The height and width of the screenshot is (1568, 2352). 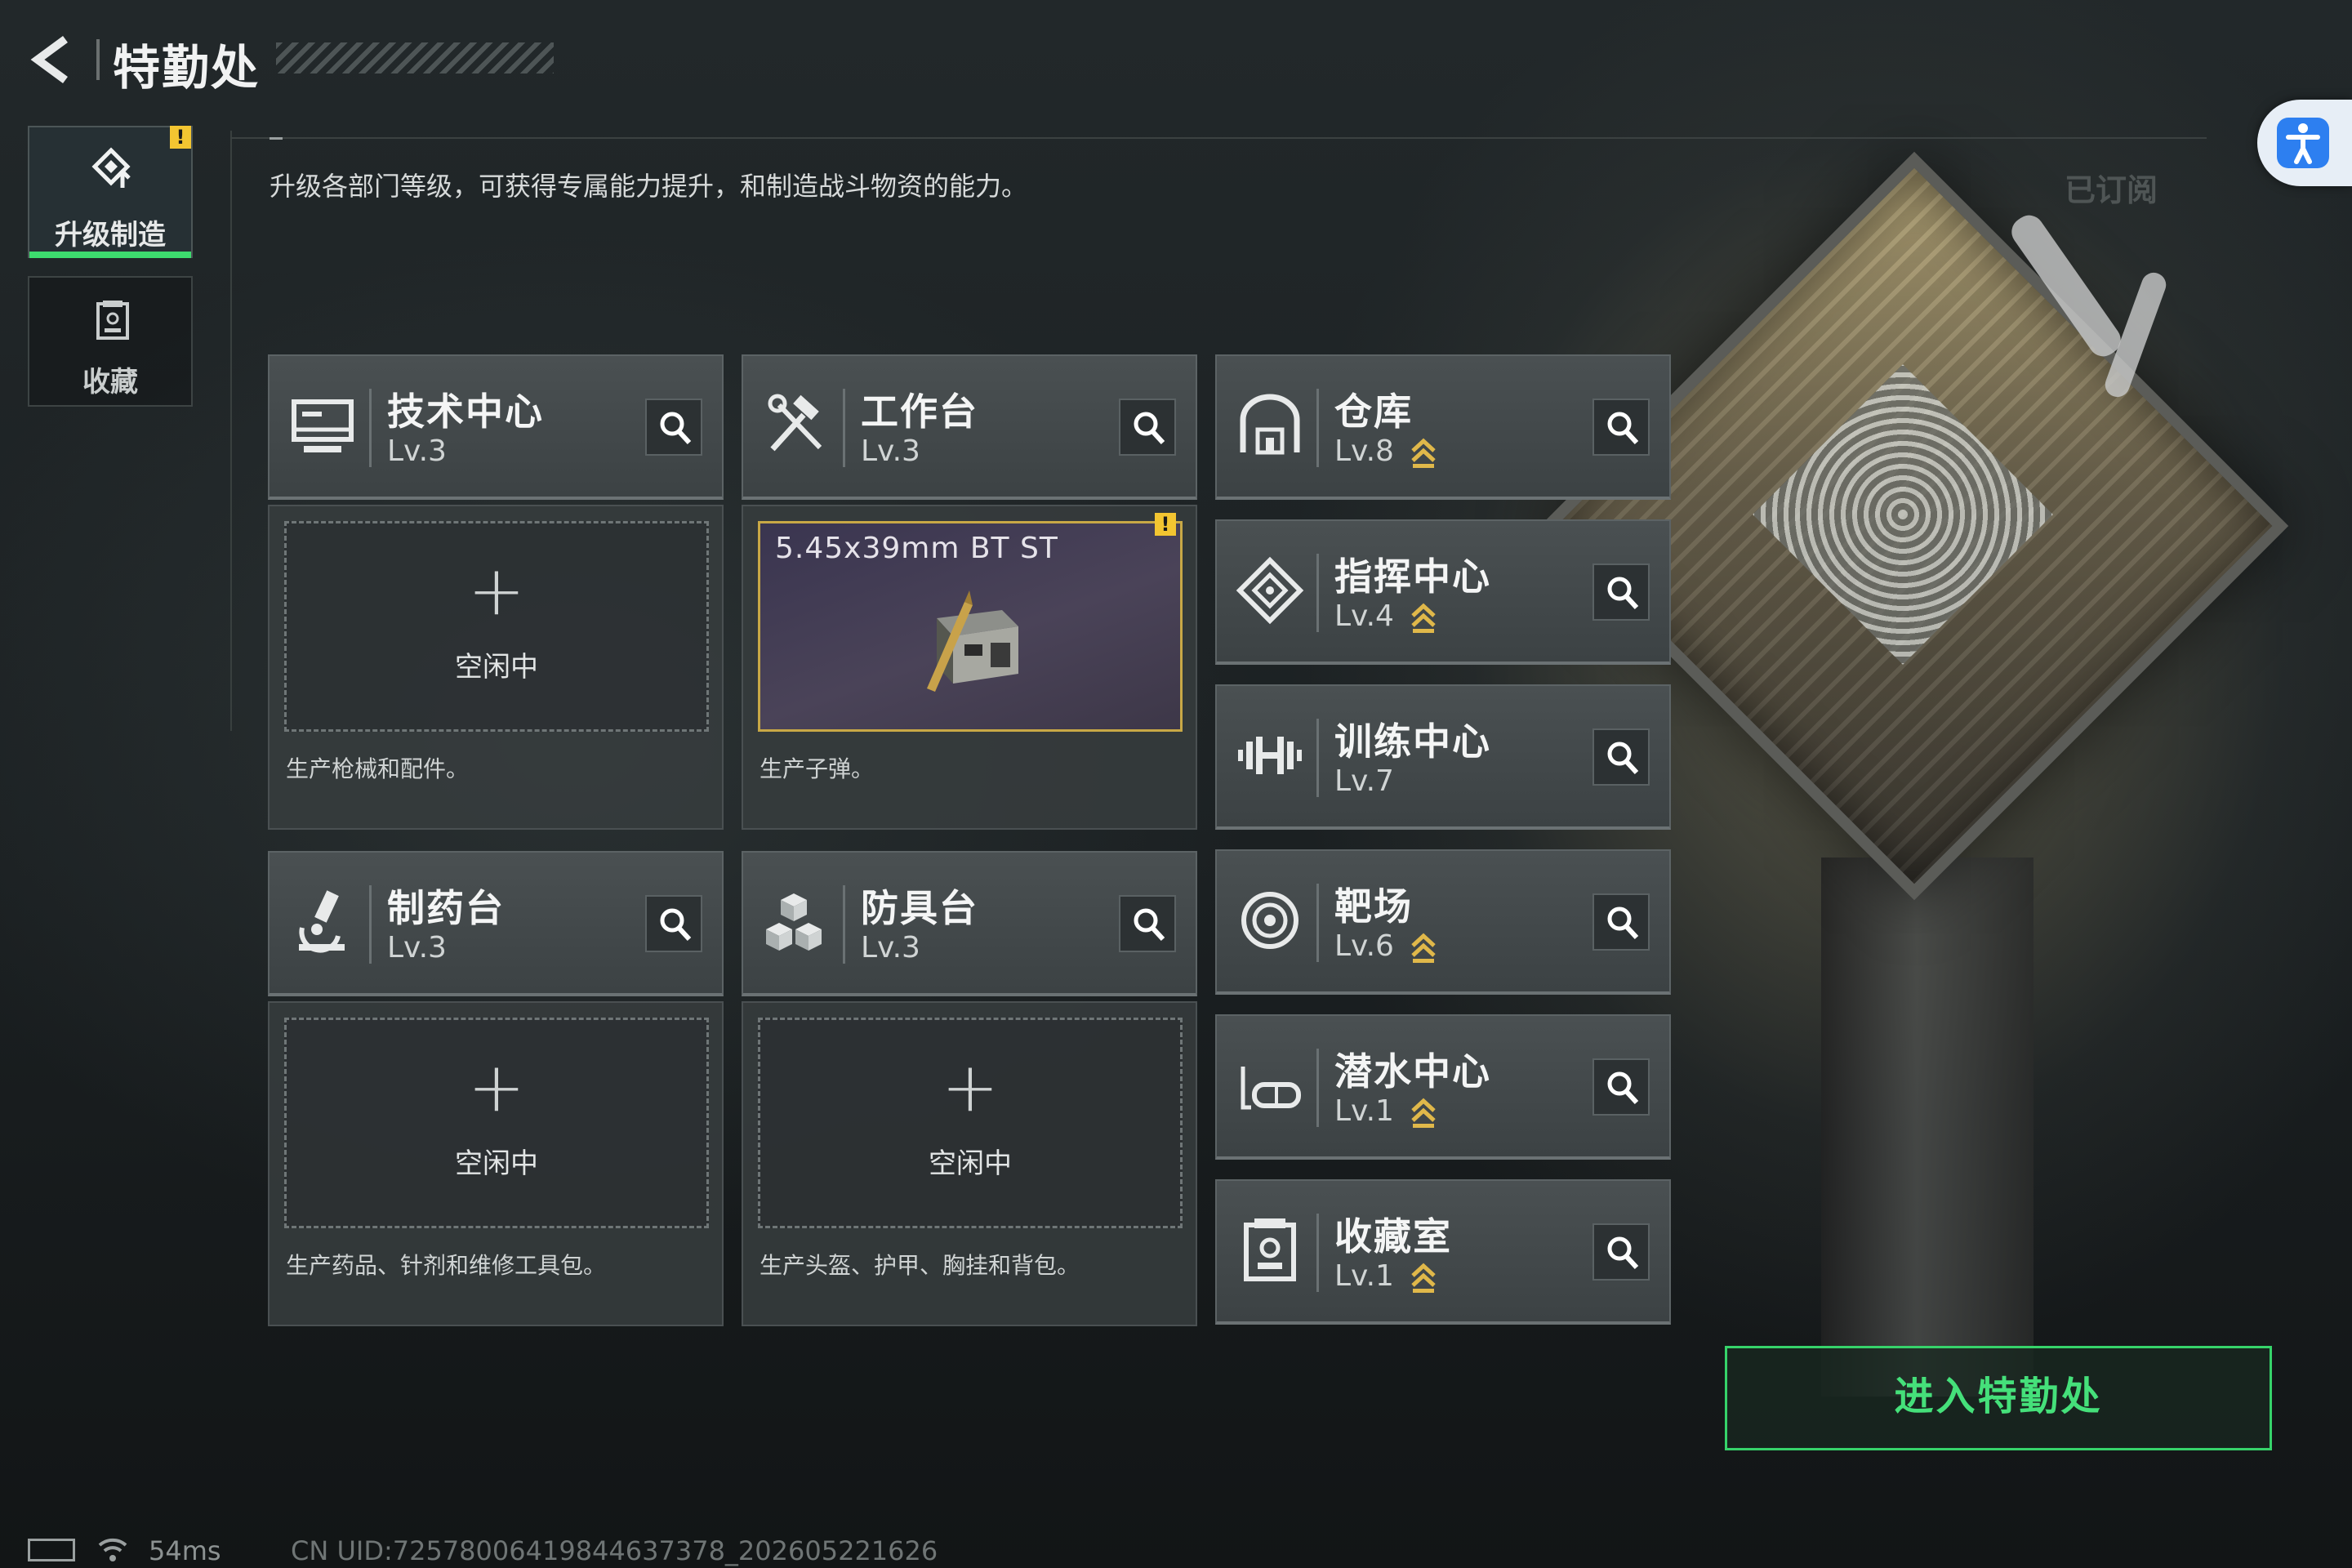 I want to click on facility-card-tech-center: 技术中心 Lv.3, so click(x=496, y=427).